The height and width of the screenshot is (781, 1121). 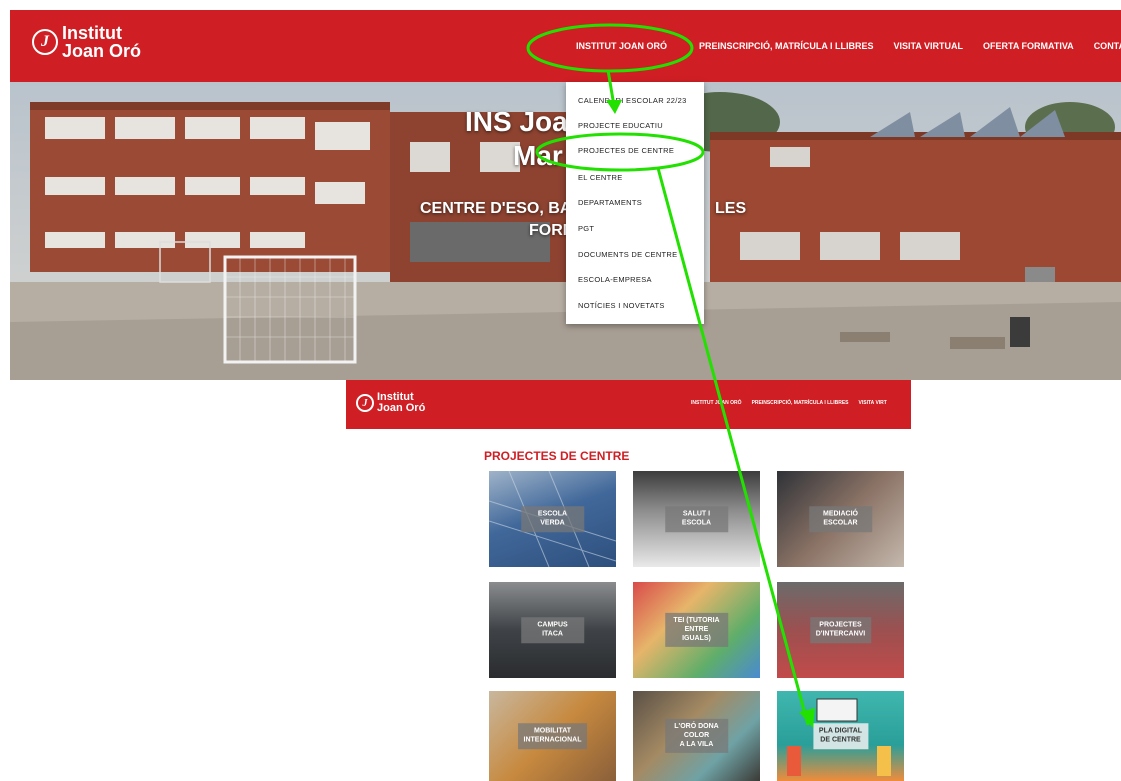 I want to click on tile-label: SALUT I ESCOLA, so click(x=696, y=519).